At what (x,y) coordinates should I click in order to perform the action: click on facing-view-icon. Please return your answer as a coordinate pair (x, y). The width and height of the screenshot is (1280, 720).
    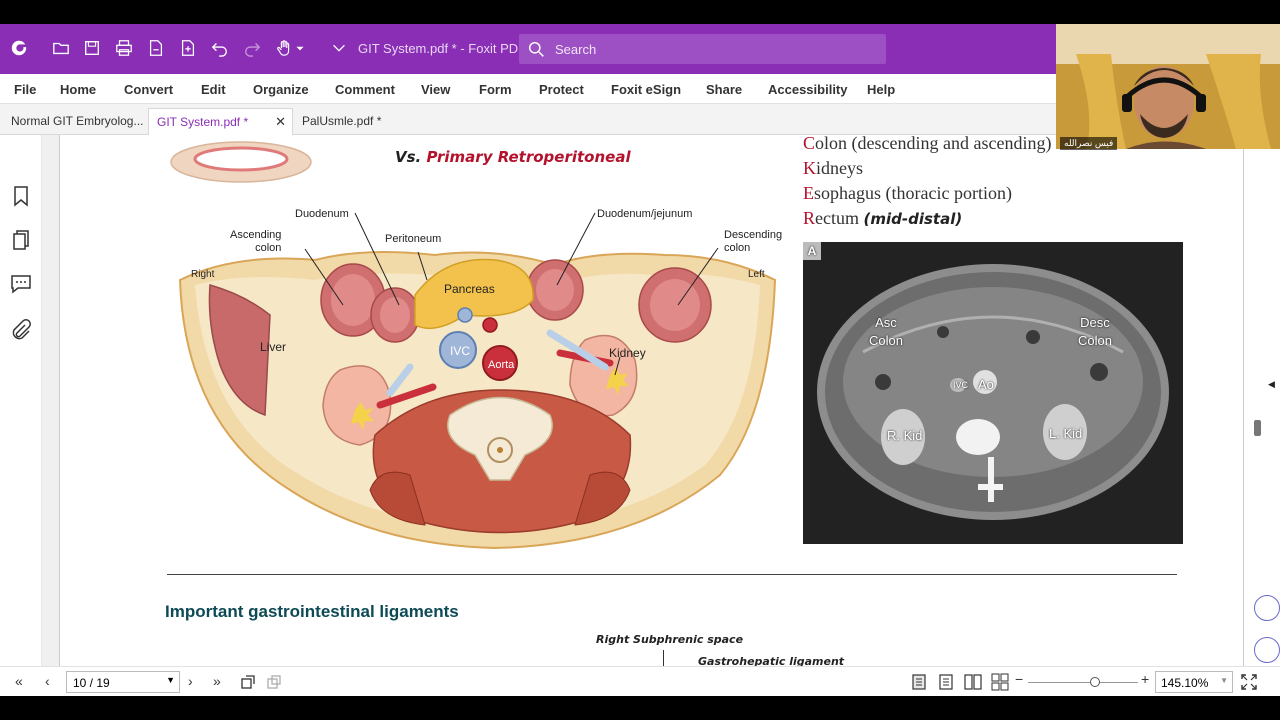
    Looking at the image, I should click on (973, 682).